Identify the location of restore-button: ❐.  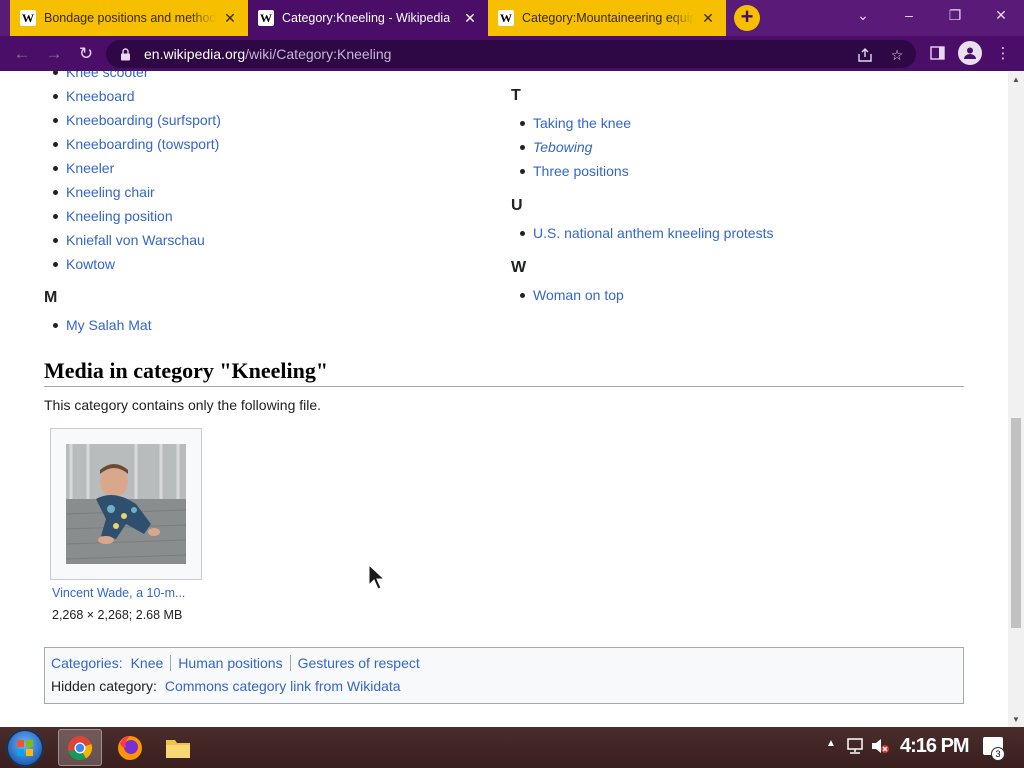
(955, 15).